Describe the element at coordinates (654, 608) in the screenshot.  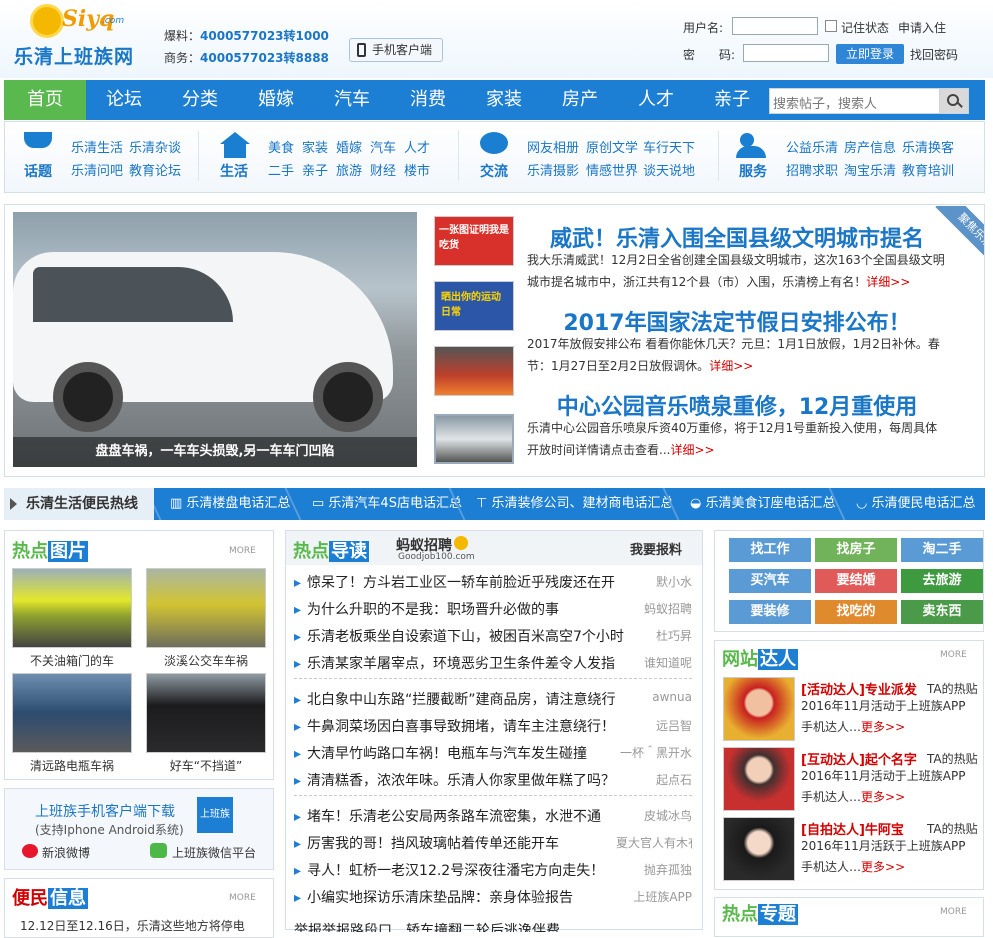
I see `news-author: 蚂蚁招聘` at that location.